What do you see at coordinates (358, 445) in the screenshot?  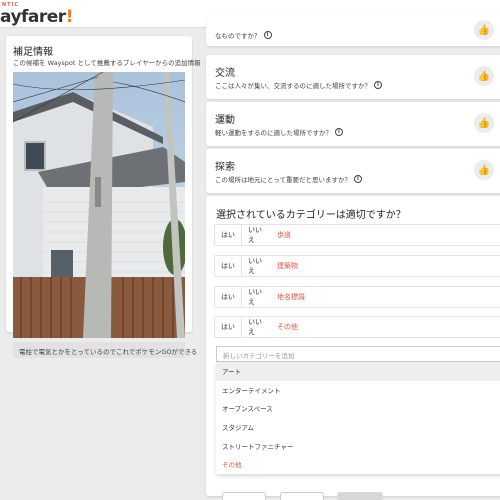 I see `dropdown-option: ストリートファニチャー` at bounding box center [358, 445].